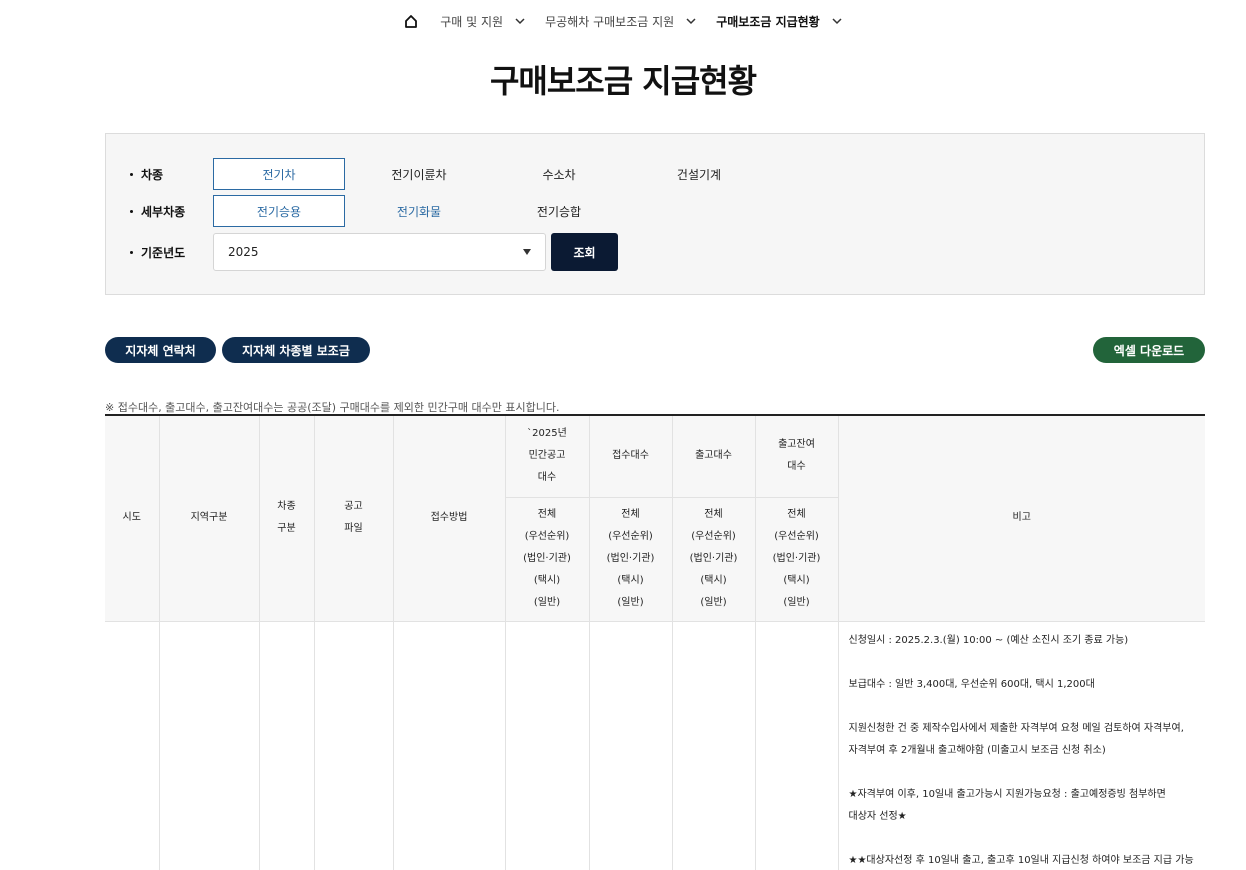 The height and width of the screenshot is (870, 1246). Describe the element at coordinates (796, 559) in the screenshot. I see `subhead-remaining: 전체 (우선순위) (법인·기관) (택시) (일반)` at that location.